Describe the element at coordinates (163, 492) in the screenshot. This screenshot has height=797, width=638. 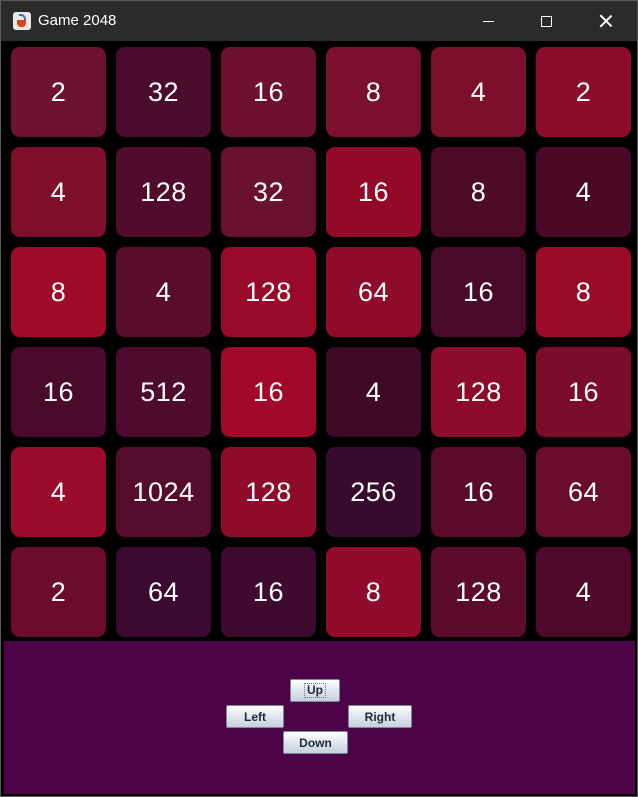
I see `tile: 1024` at that location.